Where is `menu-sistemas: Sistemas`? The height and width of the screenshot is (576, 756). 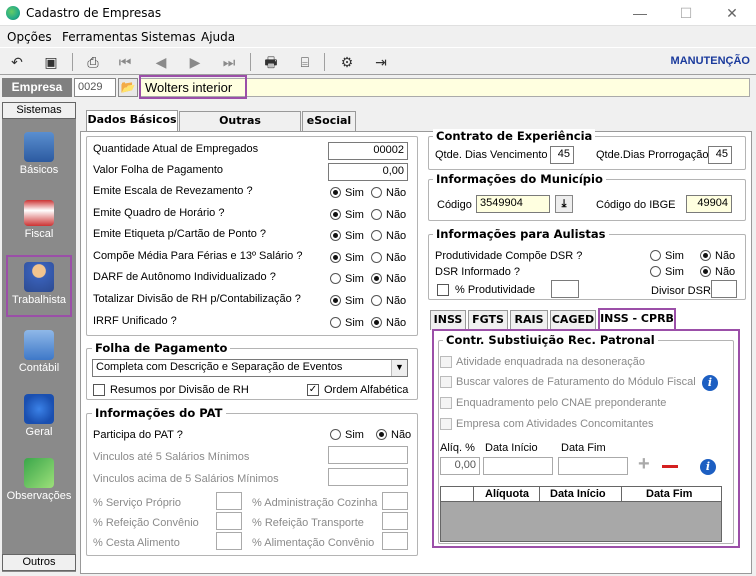
menu-sistemas: Sistemas is located at coordinates (168, 37).